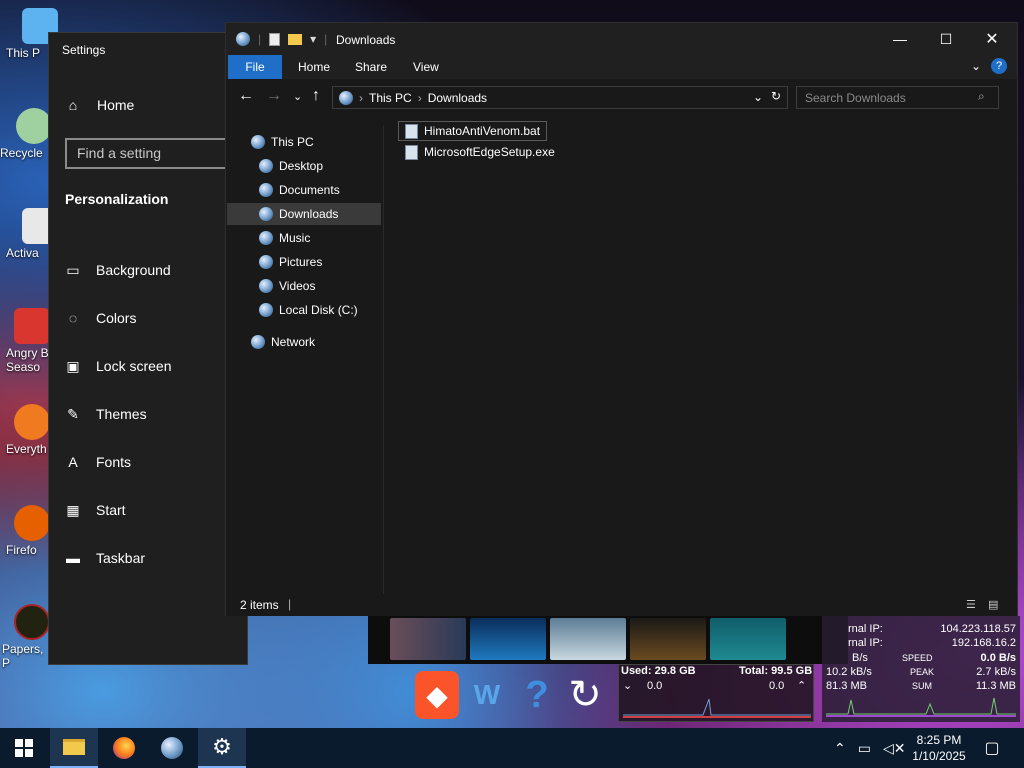  I want to click on palette-icon: ◌, so click(73, 318).